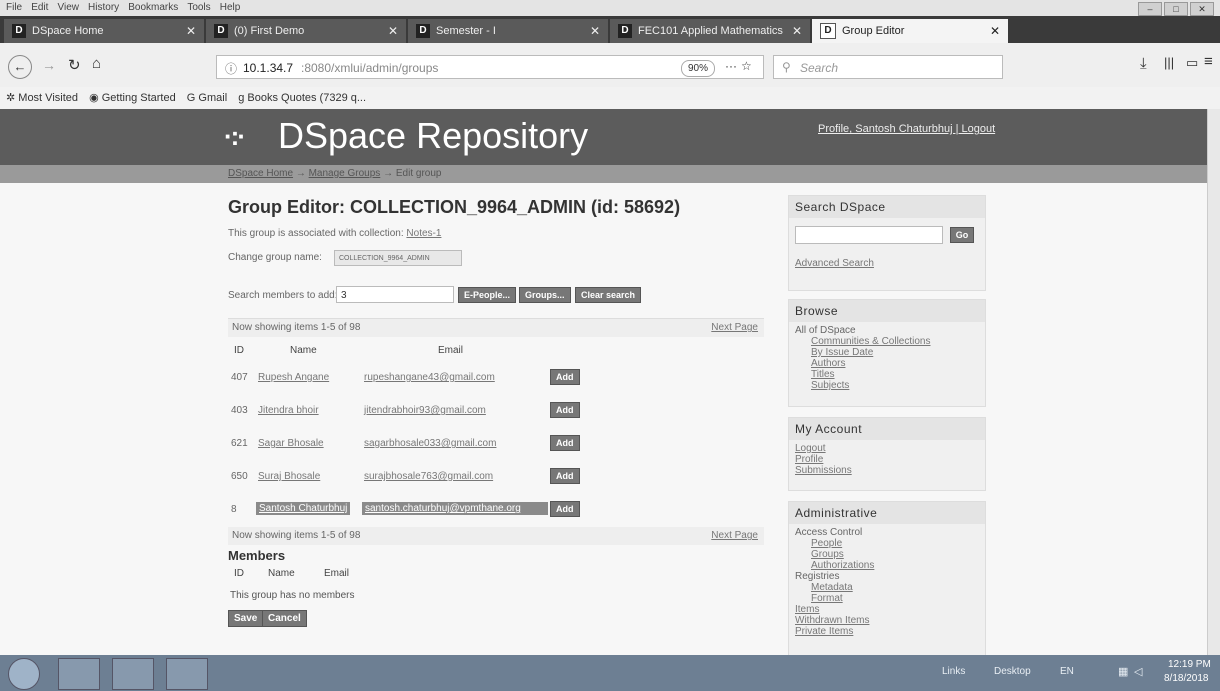 Image resolution: width=1220 pixels, height=691 pixels. Describe the element at coordinates (824, 631) in the screenshot. I see `private-items-link: Private Items` at that location.